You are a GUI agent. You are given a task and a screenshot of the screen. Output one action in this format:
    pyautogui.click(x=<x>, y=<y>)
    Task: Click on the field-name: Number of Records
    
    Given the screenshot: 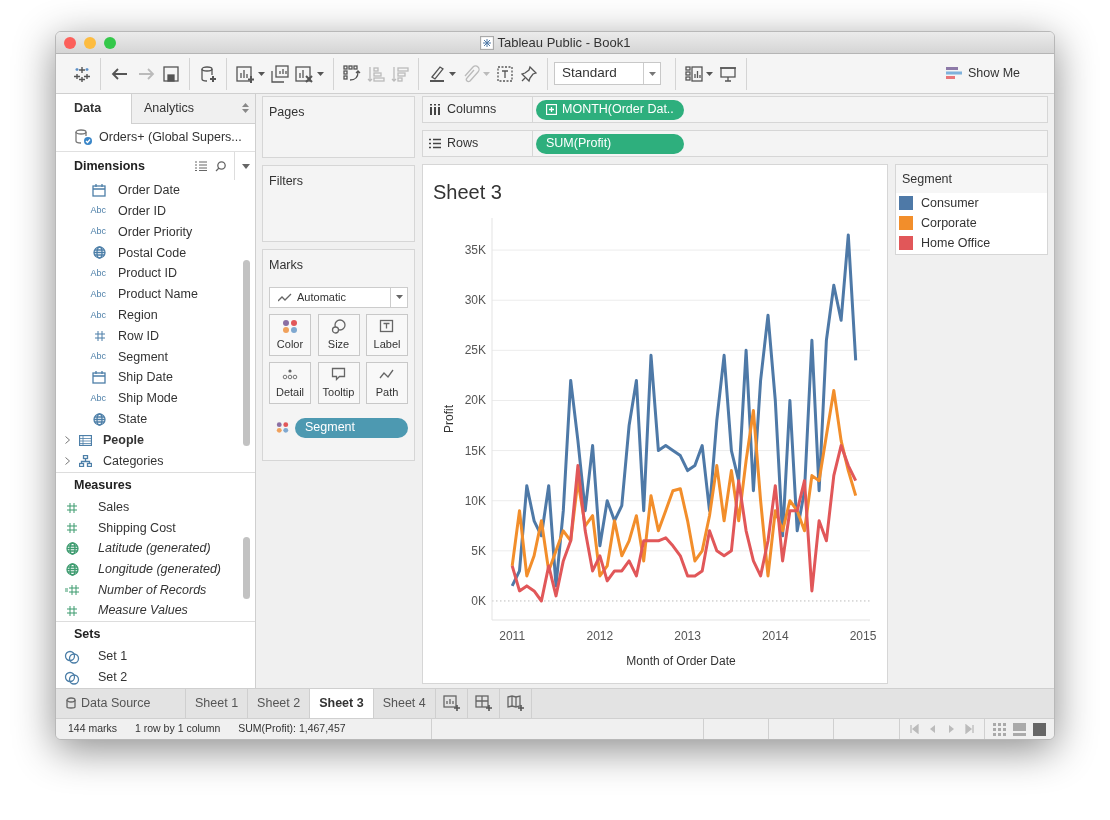 What is the action you would take?
    pyautogui.click(x=152, y=590)
    